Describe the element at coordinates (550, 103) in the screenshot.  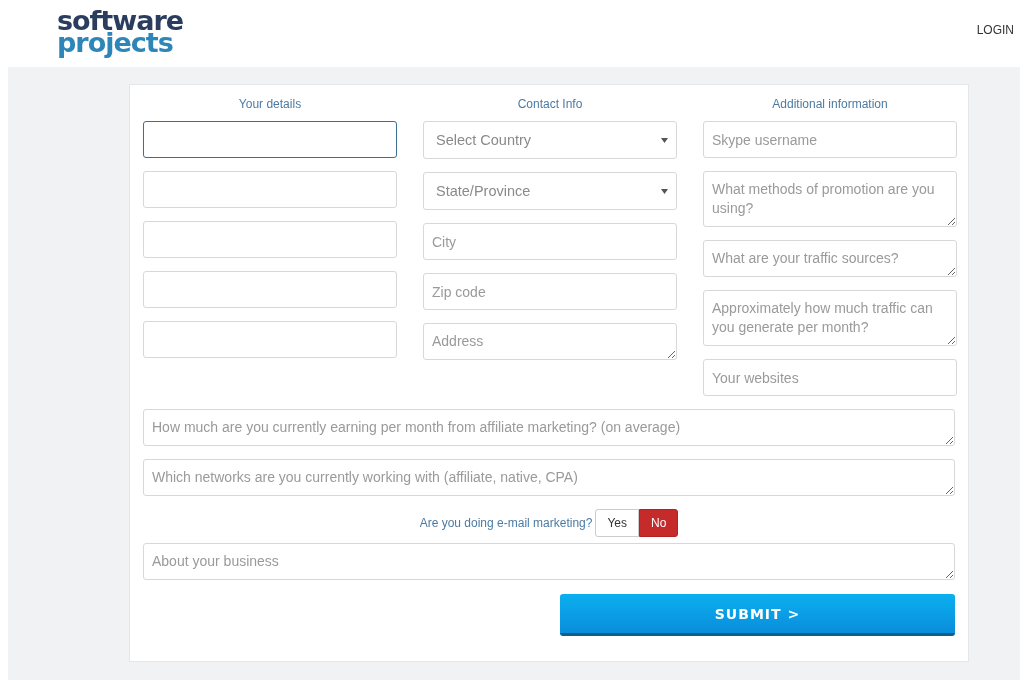
I see `column-heading: Contact Info` at that location.